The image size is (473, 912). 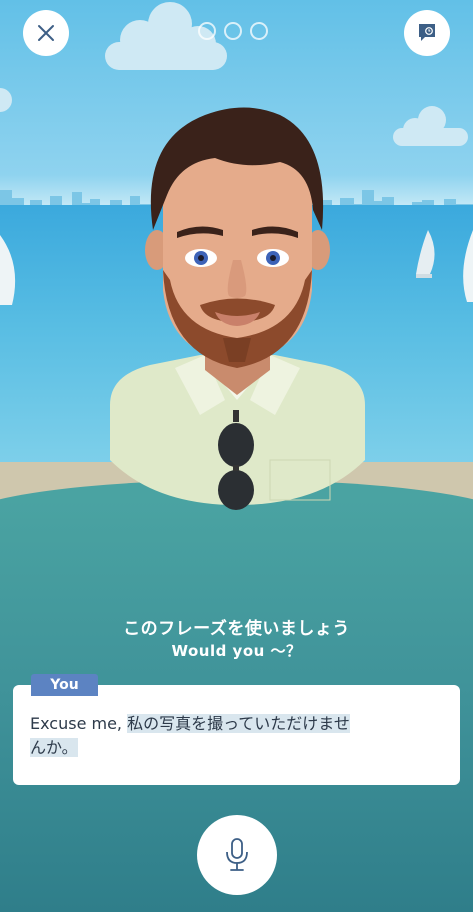 I want to click on chat-bubble-icon, so click(x=427, y=32).